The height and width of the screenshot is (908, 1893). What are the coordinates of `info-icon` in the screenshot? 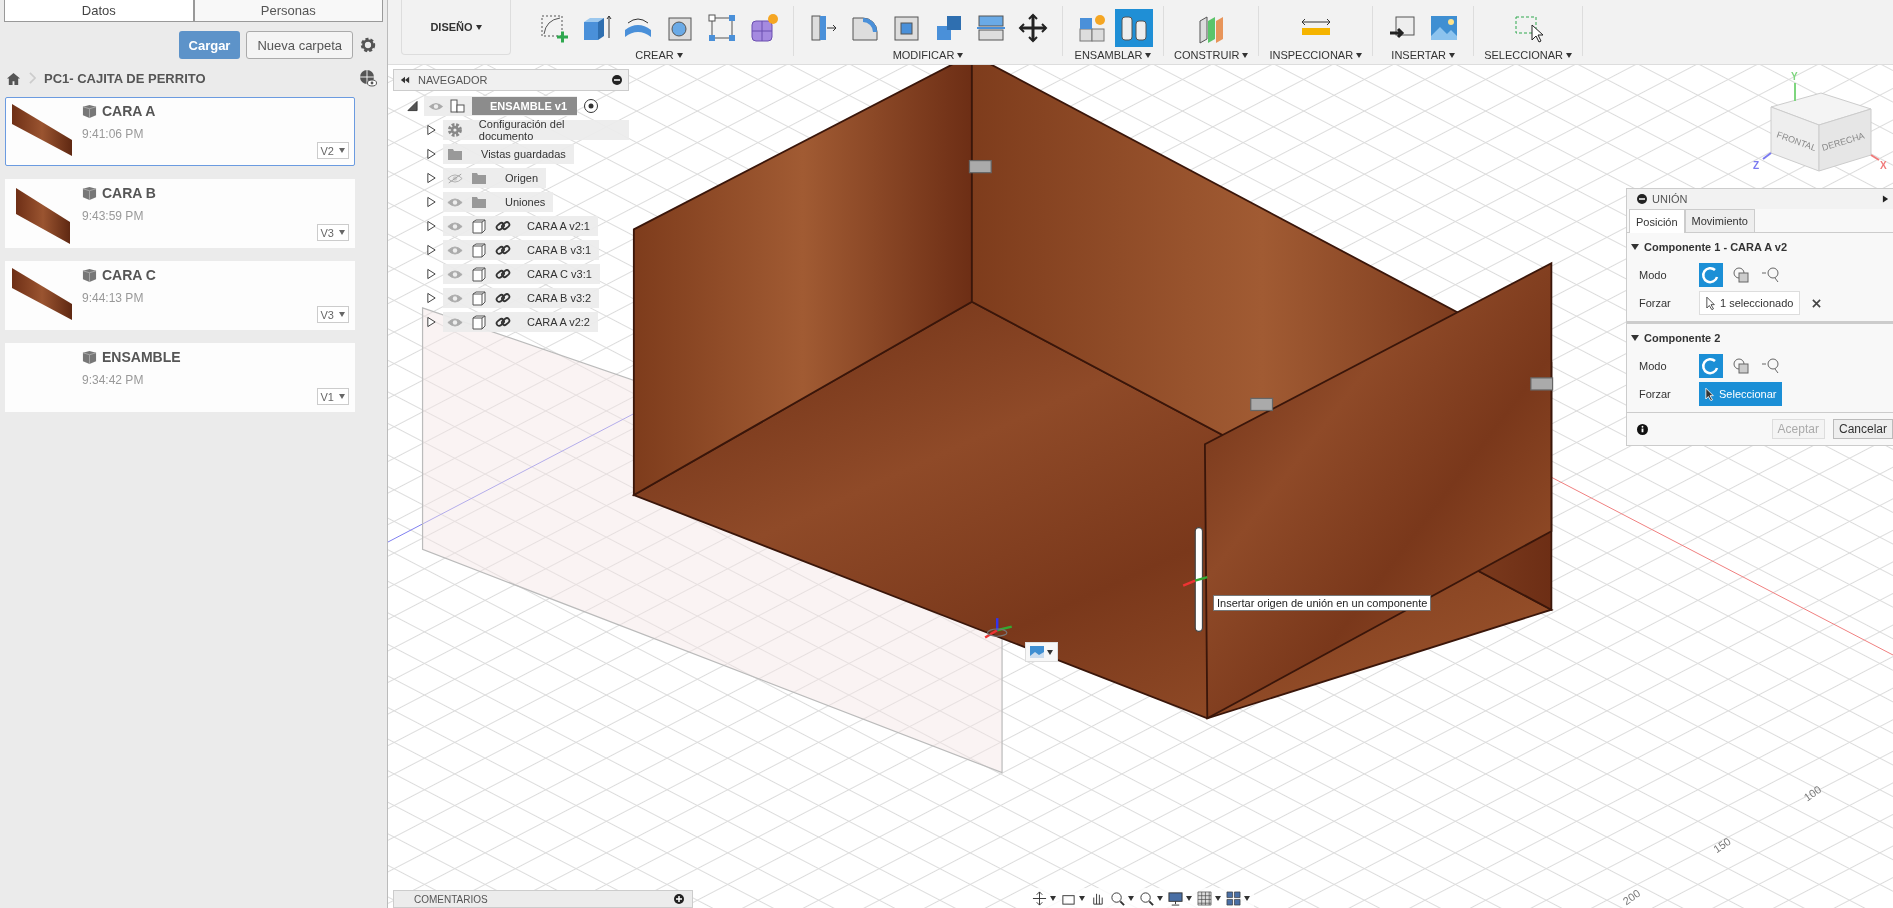 It's located at (1642, 429).